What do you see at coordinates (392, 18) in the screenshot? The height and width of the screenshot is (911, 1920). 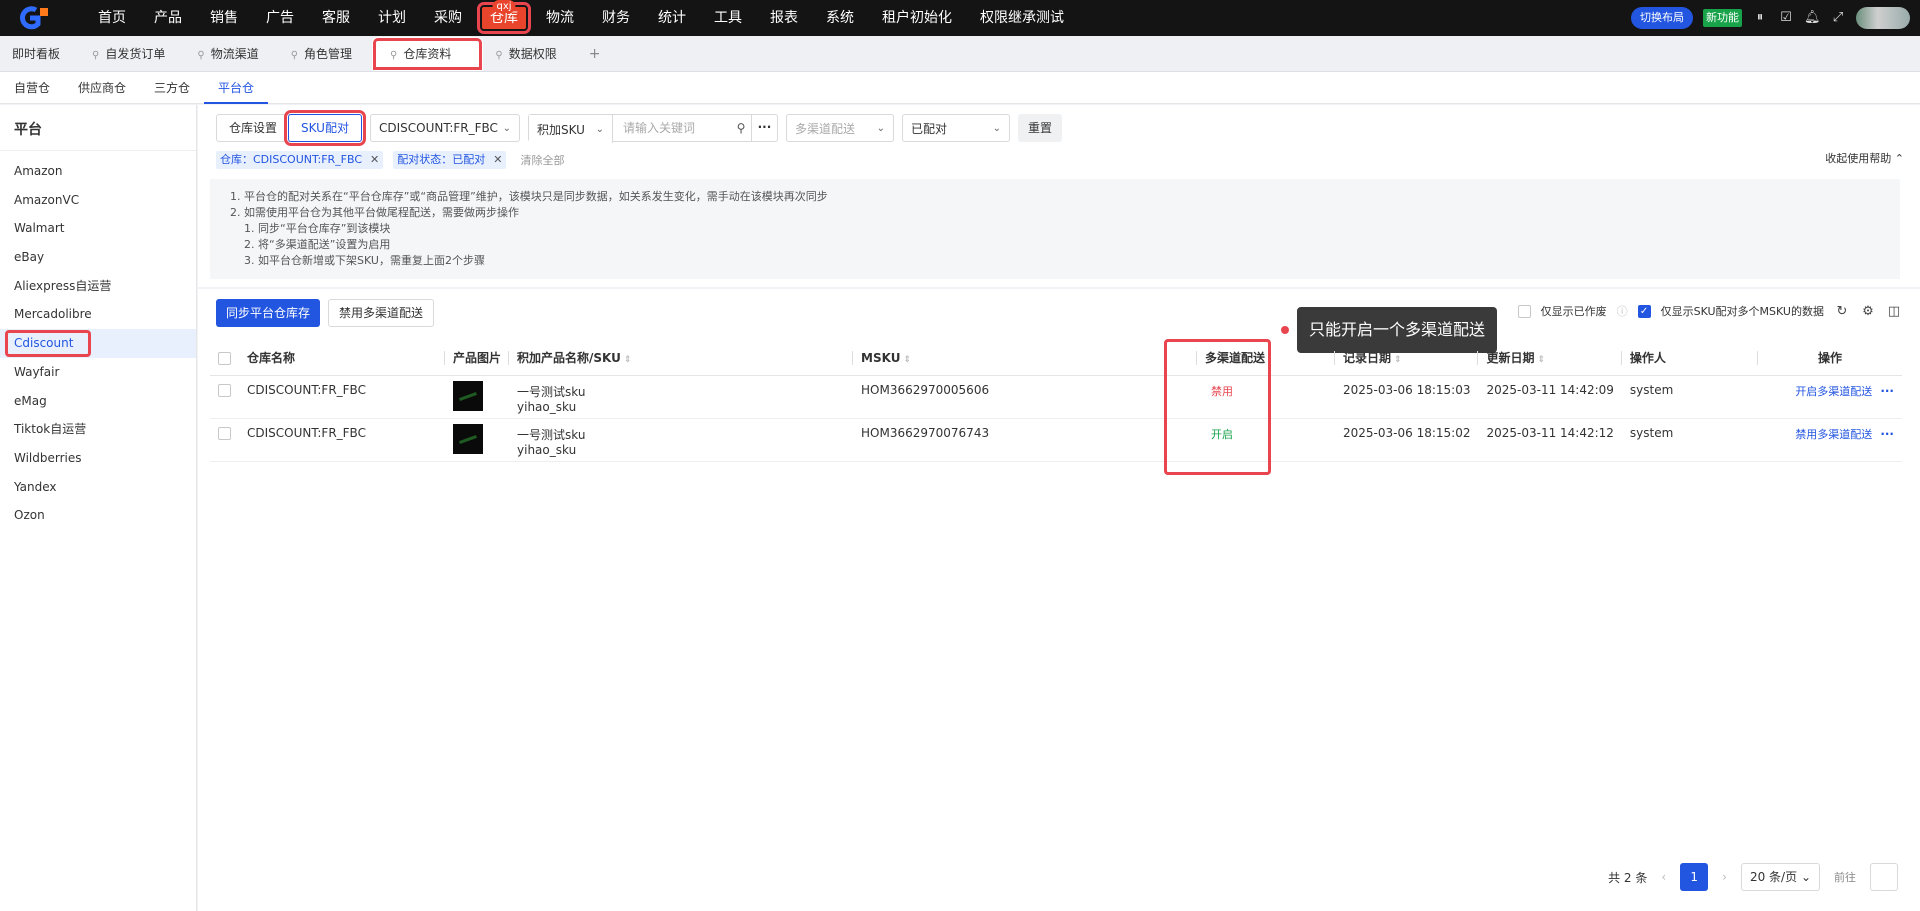 I see `nav-plan: 计划` at bounding box center [392, 18].